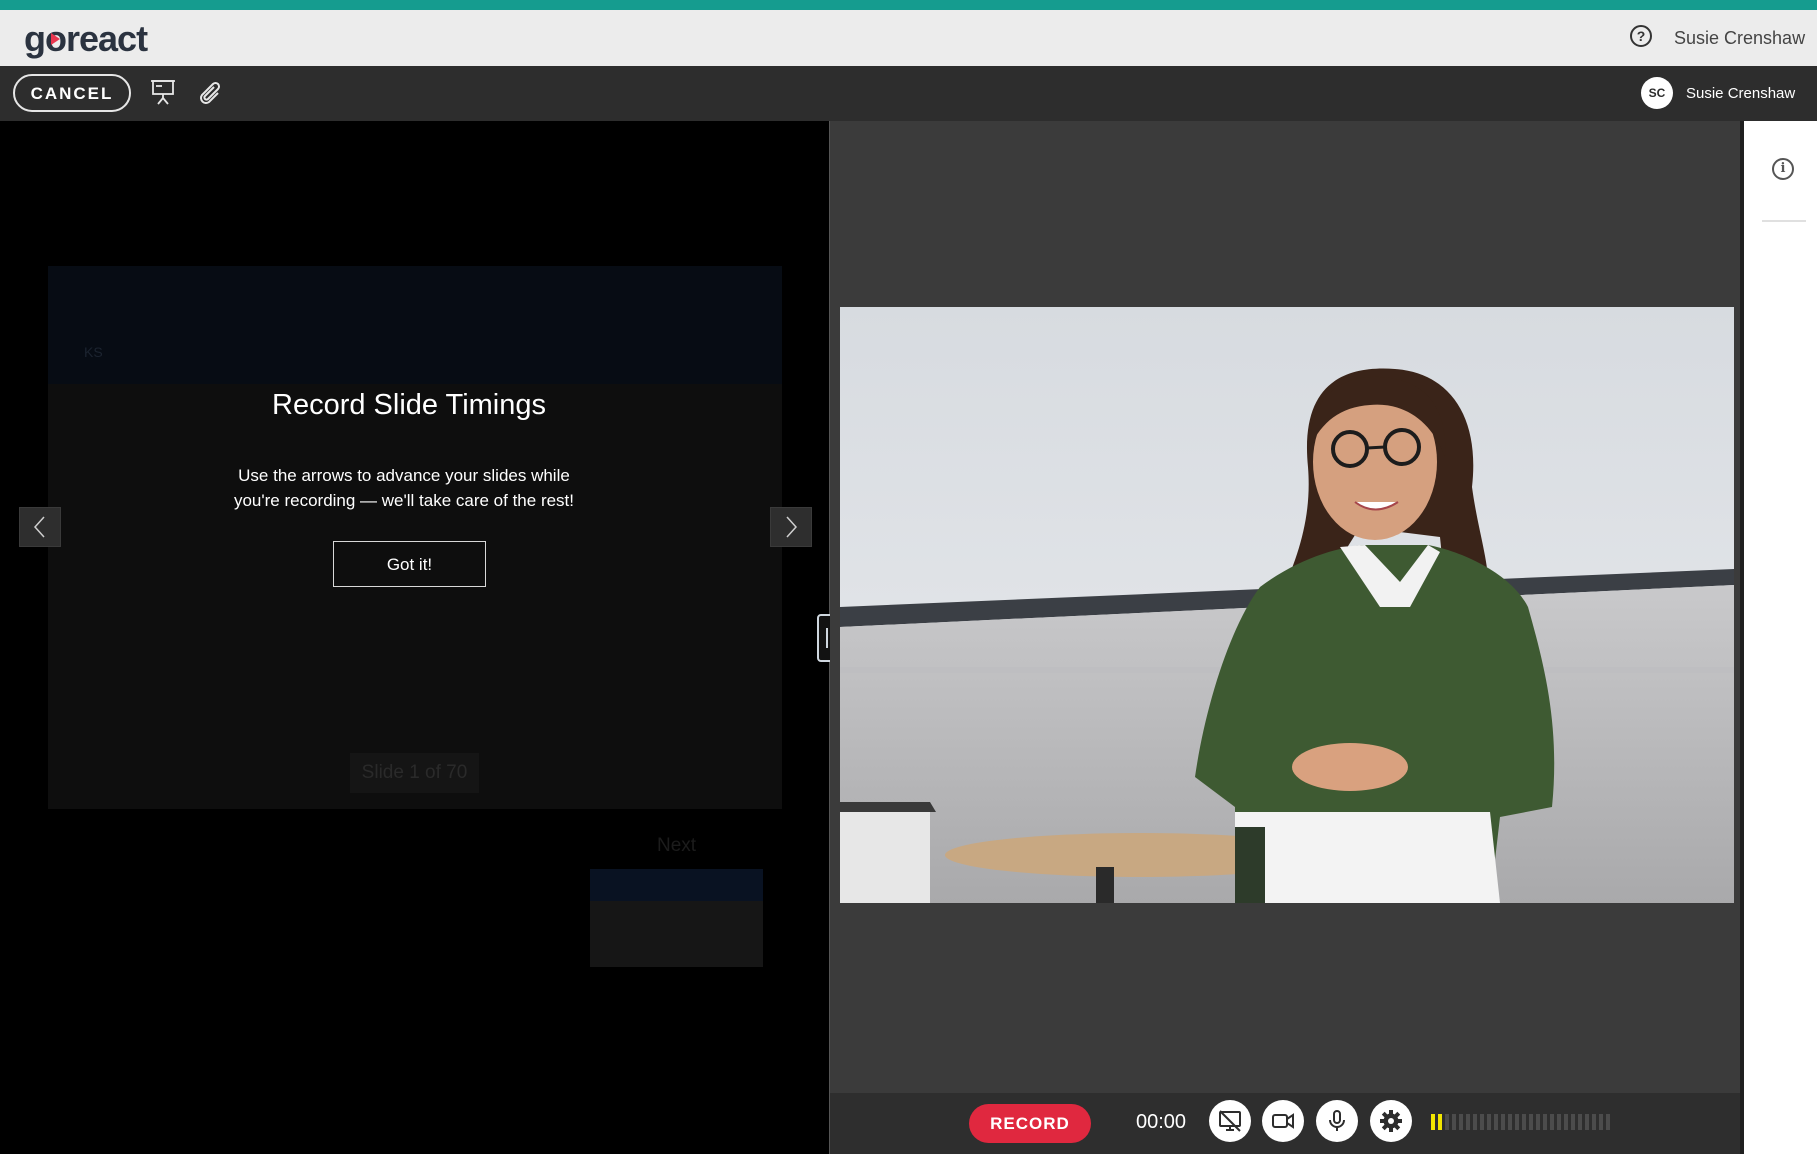 Image resolution: width=1817 pixels, height=1154 pixels. I want to click on presentation-icon, so click(164, 92).